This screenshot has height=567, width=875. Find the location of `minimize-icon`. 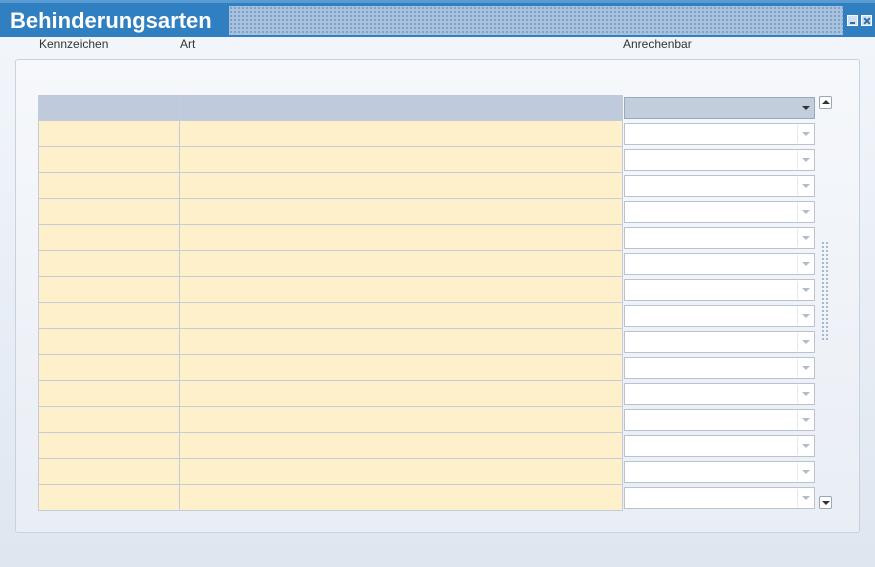

minimize-icon is located at coordinates (852, 20).